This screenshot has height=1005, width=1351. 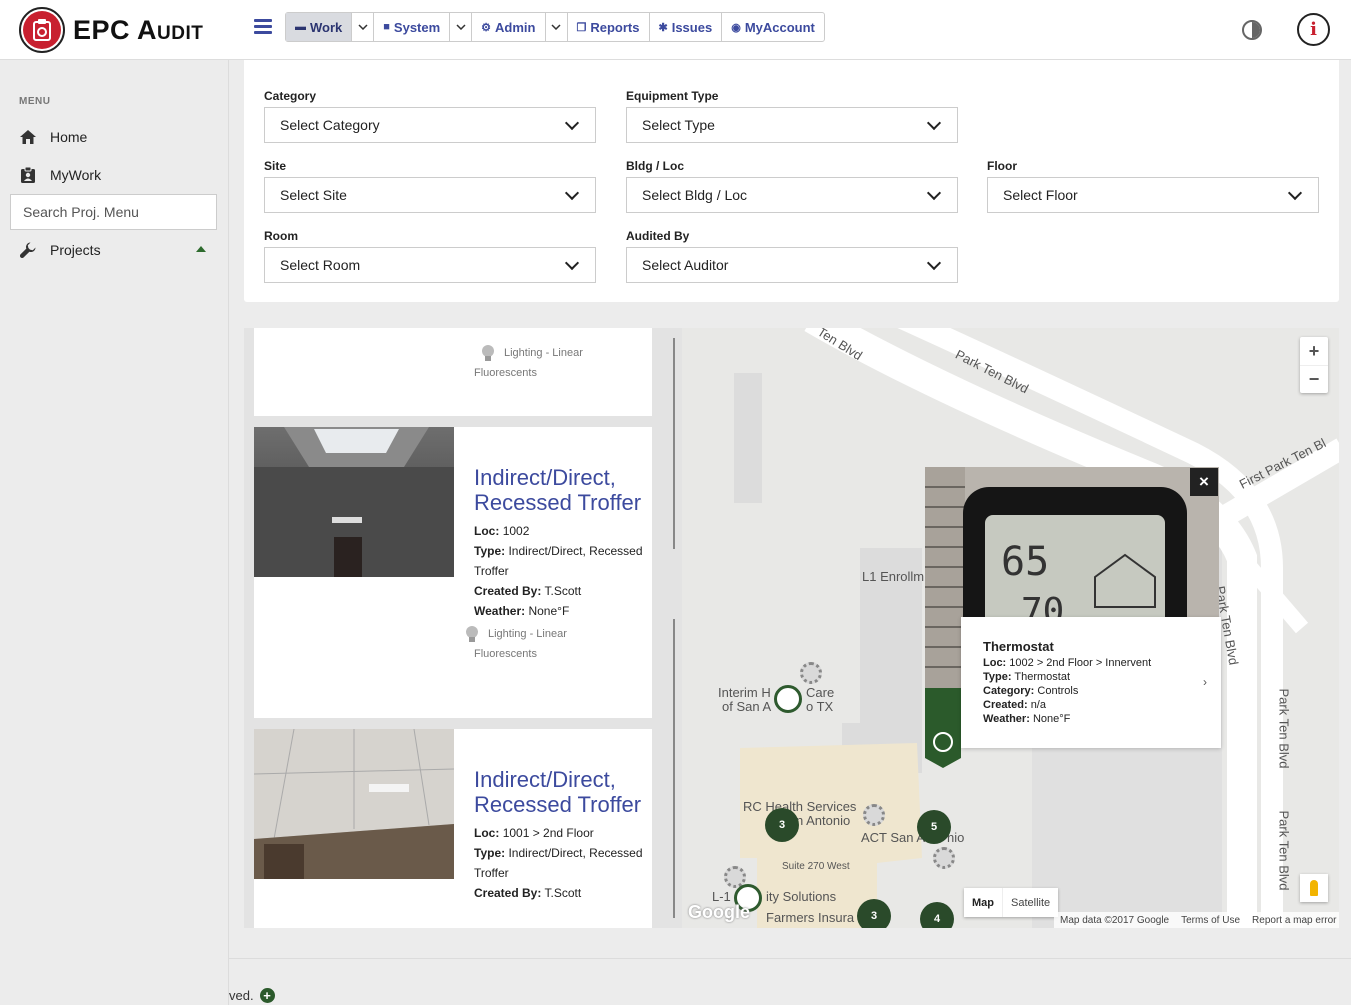 What do you see at coordinates (792, 195) in the screenshot?
I see `bldg-loc-select: Select Bldg / Loc` at bounding box center [792, 195].